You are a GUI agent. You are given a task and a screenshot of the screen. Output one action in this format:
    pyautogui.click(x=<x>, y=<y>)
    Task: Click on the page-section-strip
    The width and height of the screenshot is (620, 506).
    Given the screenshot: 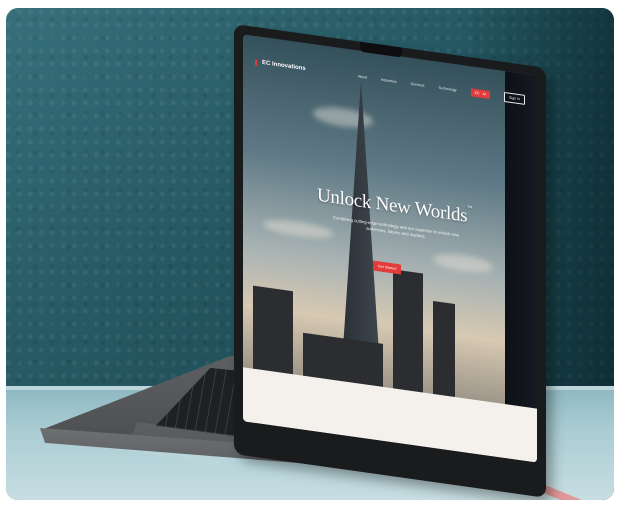 What is the action you would take?
    pyautogui.click(x=390, y=415)
    